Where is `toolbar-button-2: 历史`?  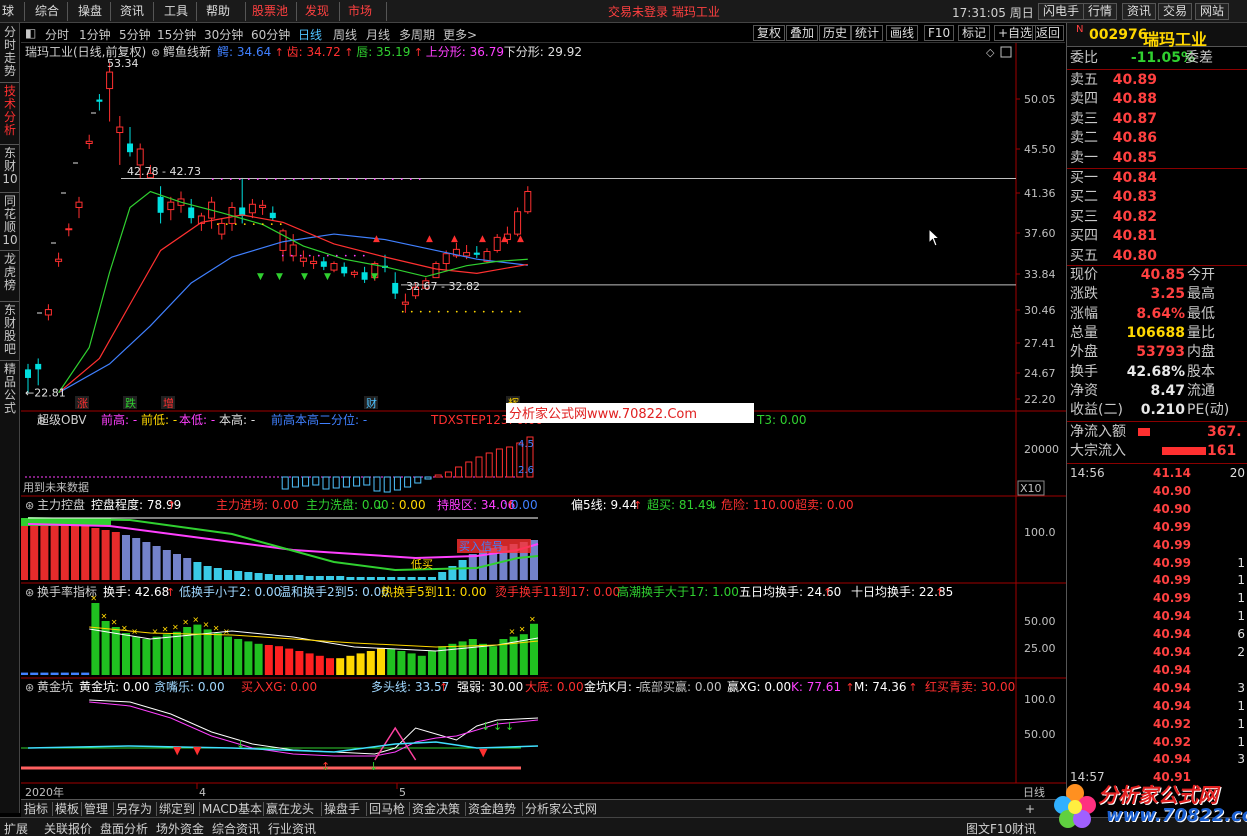 toolbar-button-2: 历史 is located at coordinates (835, 33).